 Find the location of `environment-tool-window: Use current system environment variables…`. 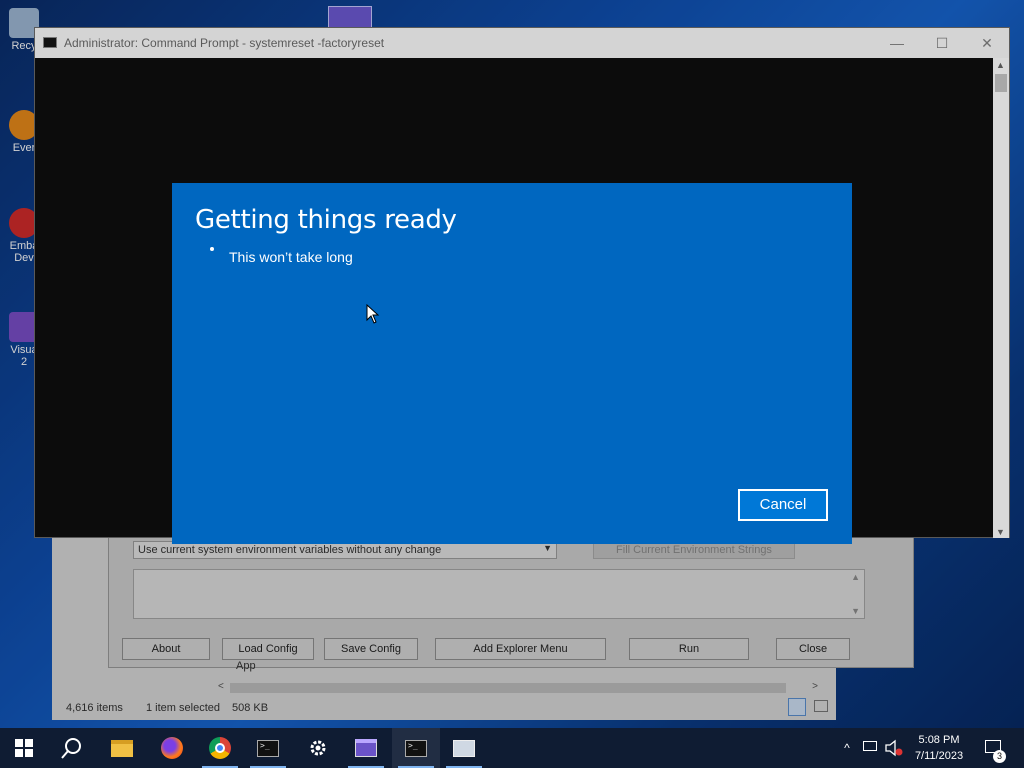

environment-tool-window: Use current system environment variables… is located at coordinates (511, 599).